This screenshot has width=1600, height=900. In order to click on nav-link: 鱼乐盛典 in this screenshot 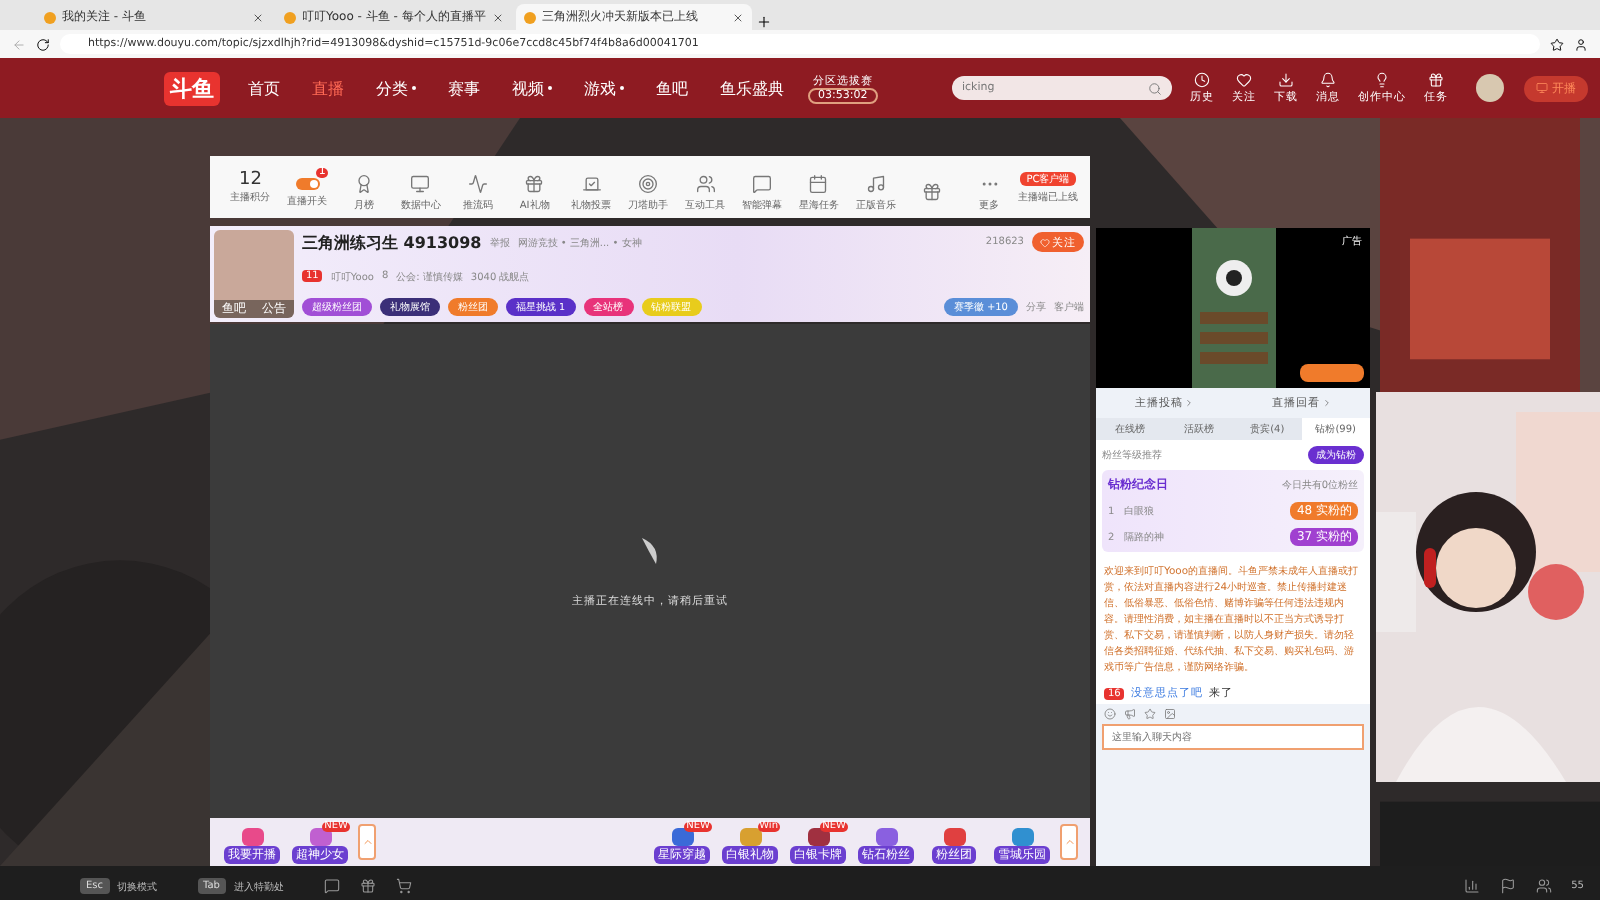, I will do `click(752, 88)`.